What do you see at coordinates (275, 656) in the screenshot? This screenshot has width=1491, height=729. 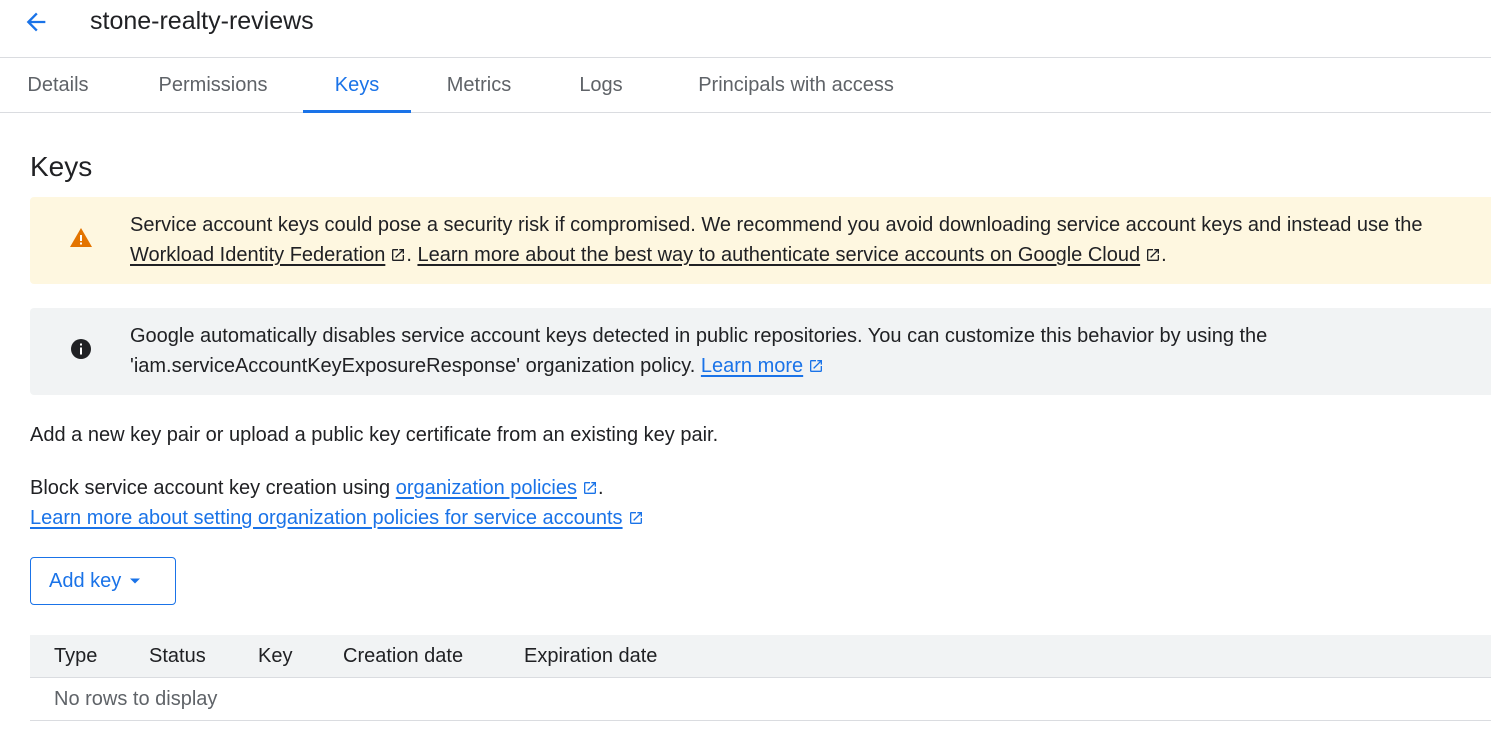 I see `column-header-key: Key` at bounding box center [275, 656].